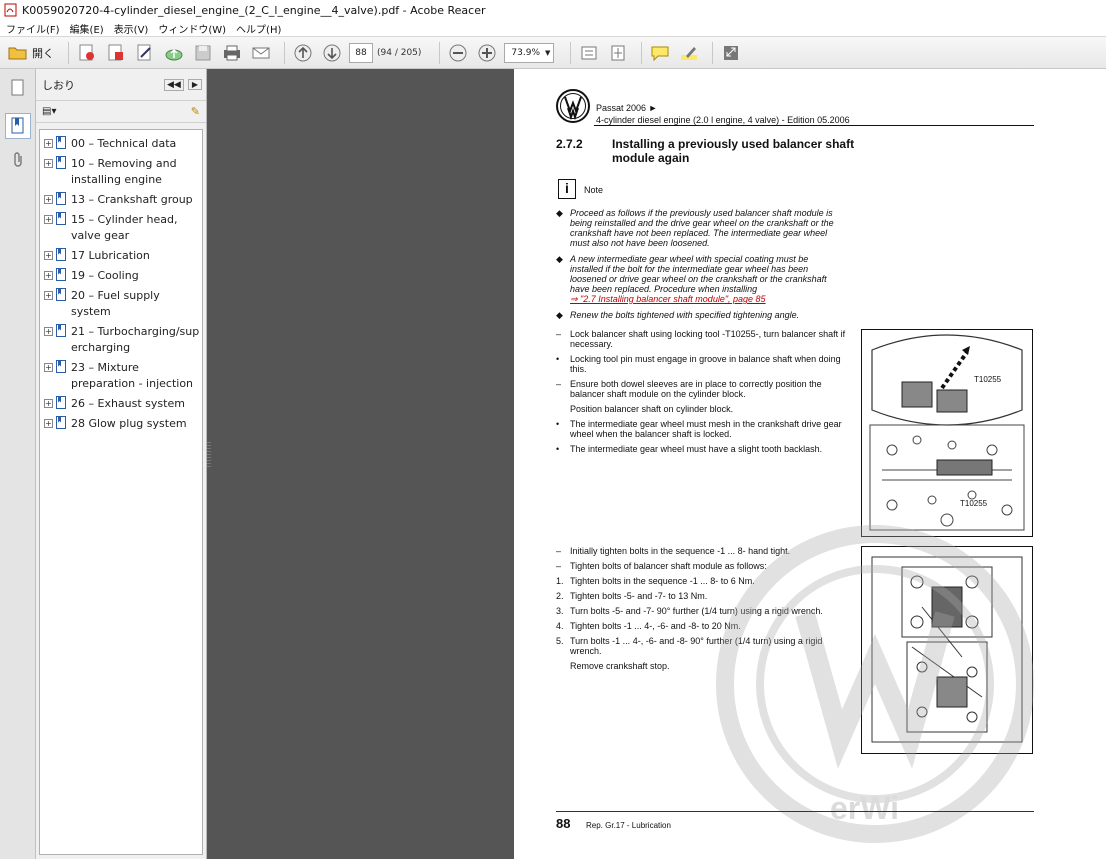 This screenshot has height=859, width=1106. Describe the element at coordinates (110, 255) in the screenshot. I see `bookmark-label: 17 Lubrication` at that location.